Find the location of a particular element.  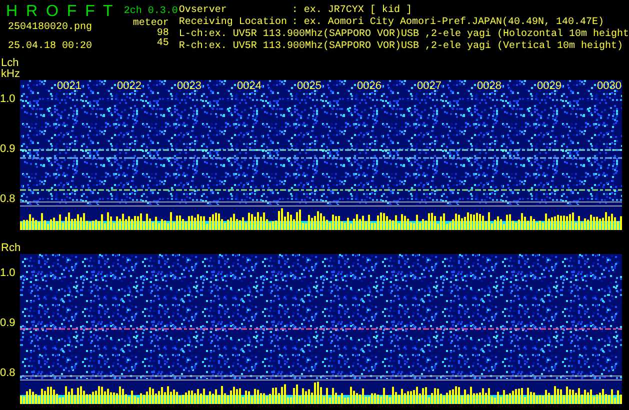

time-label: 0024 is located at coordinates (249, 86).